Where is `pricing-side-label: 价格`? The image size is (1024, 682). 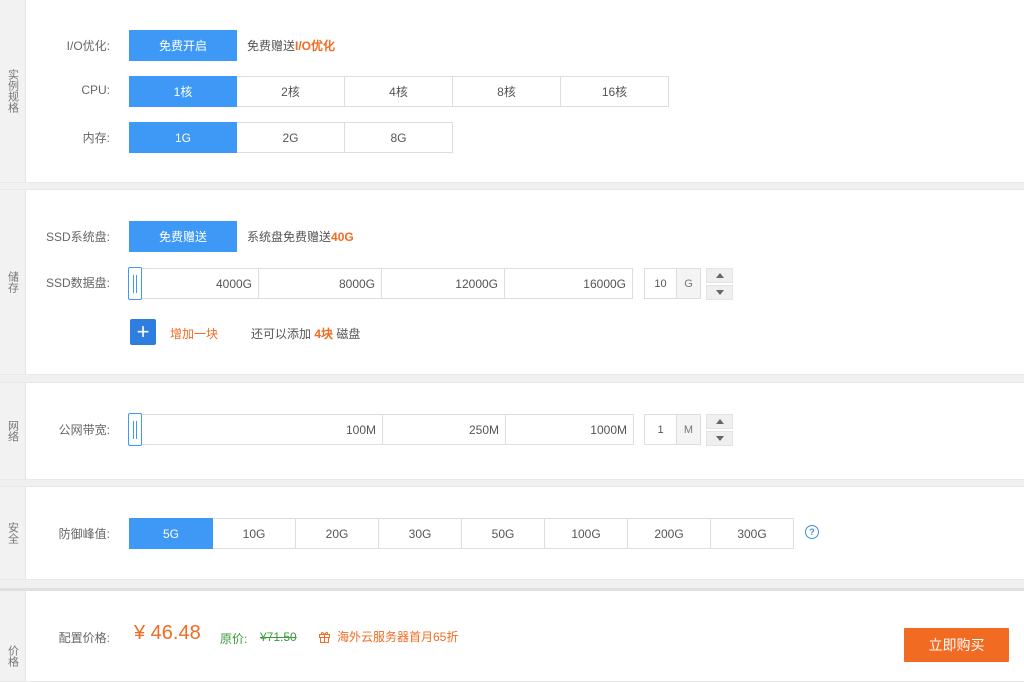 pricing-side-label: 价格 is located at coordinates (13, 636).